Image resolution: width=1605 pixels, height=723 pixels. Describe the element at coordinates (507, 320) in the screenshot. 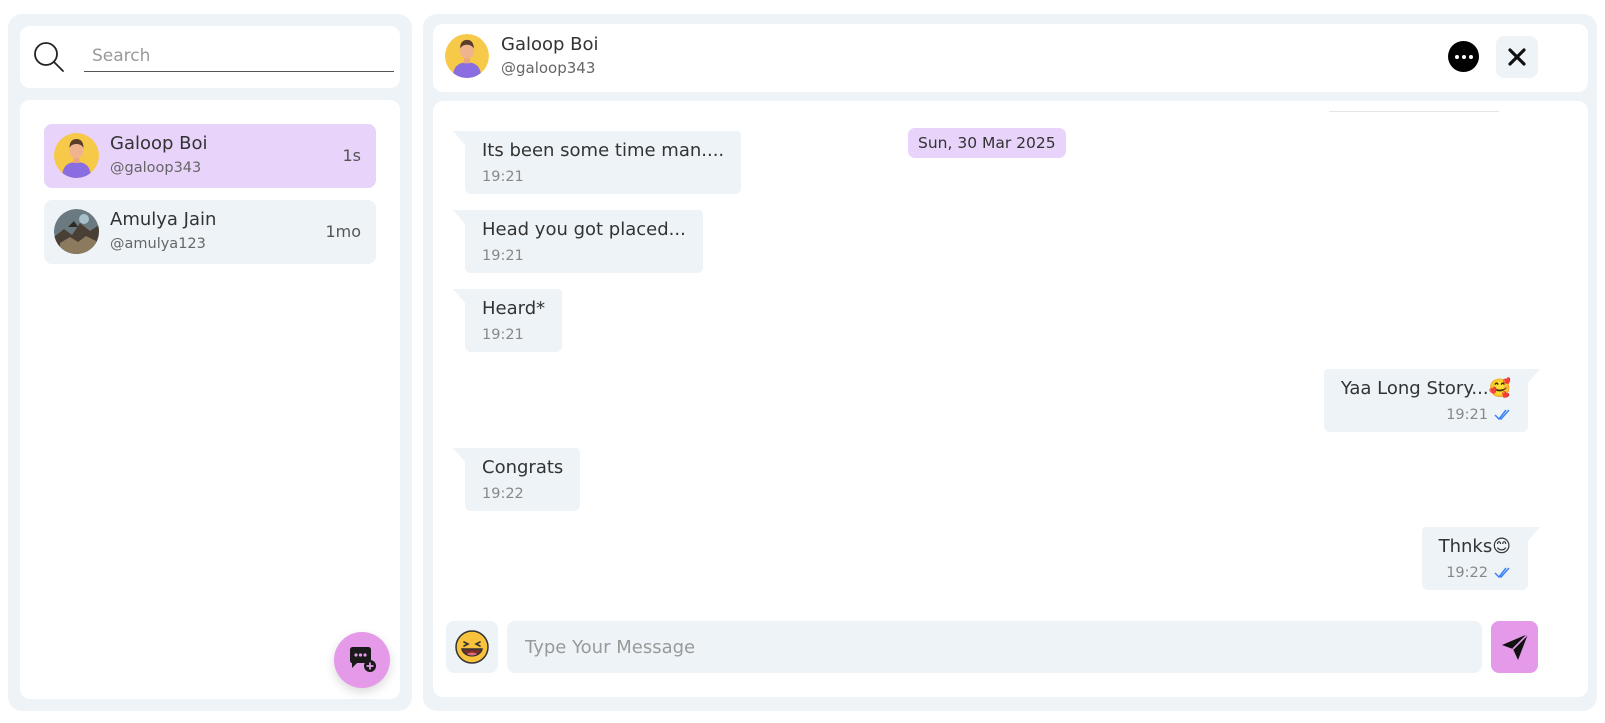

I see `message-incoming: Heard* 19:21` at that location.